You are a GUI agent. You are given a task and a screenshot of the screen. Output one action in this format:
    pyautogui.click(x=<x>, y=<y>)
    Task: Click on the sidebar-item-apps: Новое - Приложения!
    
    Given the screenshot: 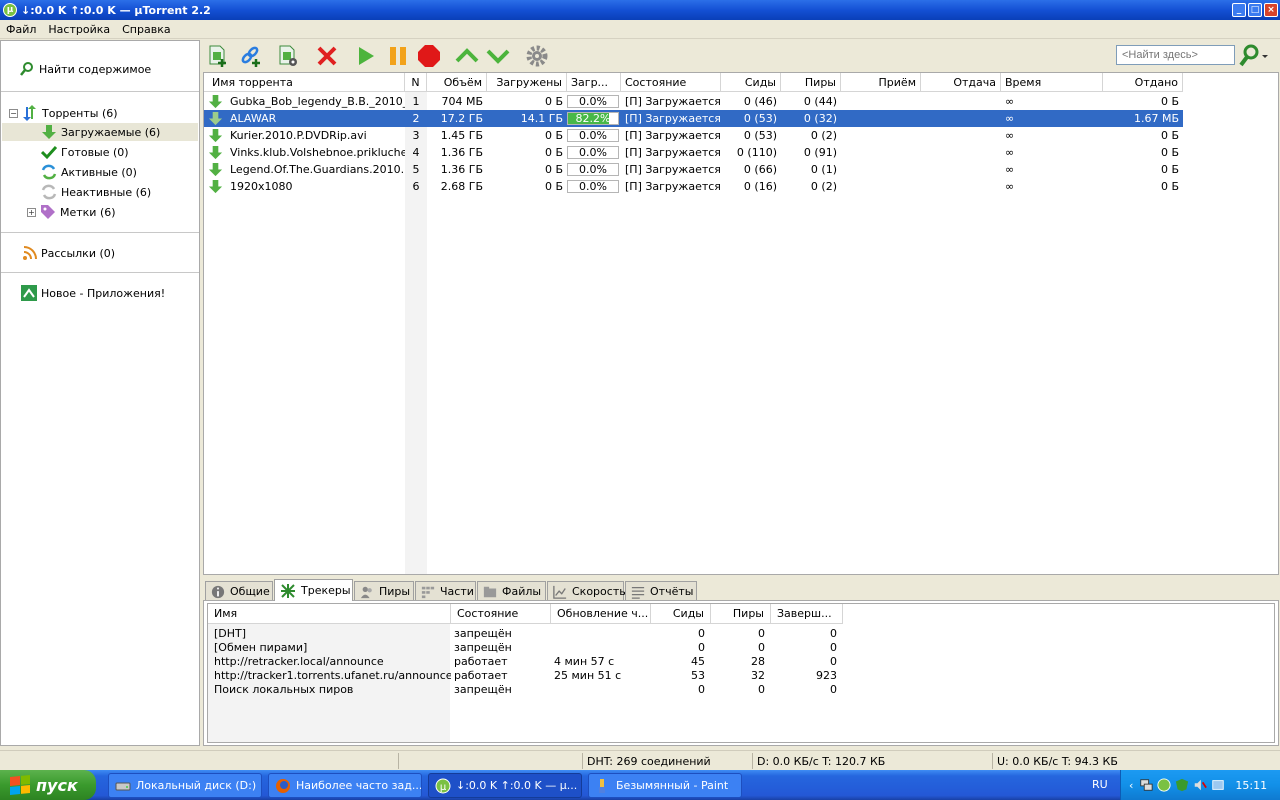 What is the action you would take?
    pyautogui.click(x=93, y=293)
    